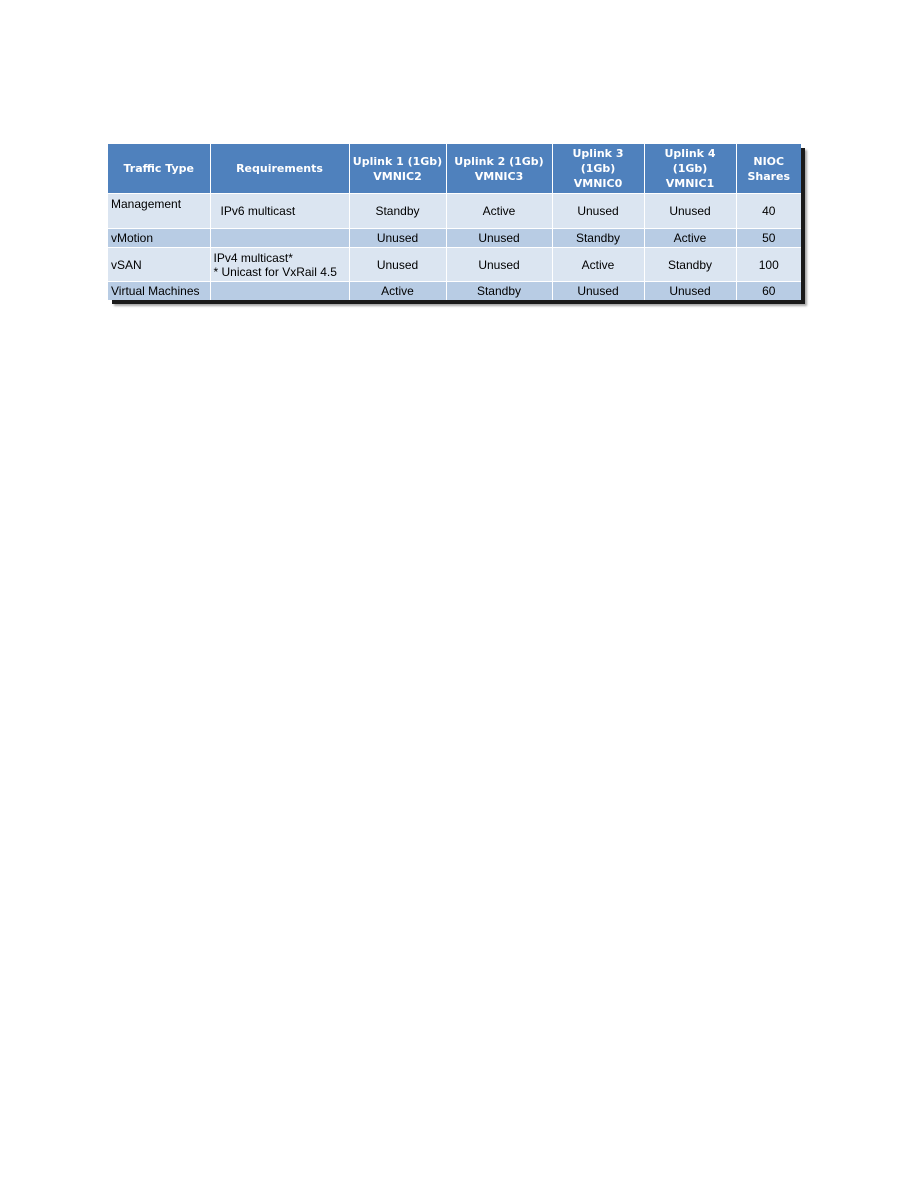 Image resolution: width=918 pixels, height=1188 pixels. What do you see at coordinates (690, 238) in the screenshot?
I see `cell-uplink-4: Active` at bounding box center [690, 238].